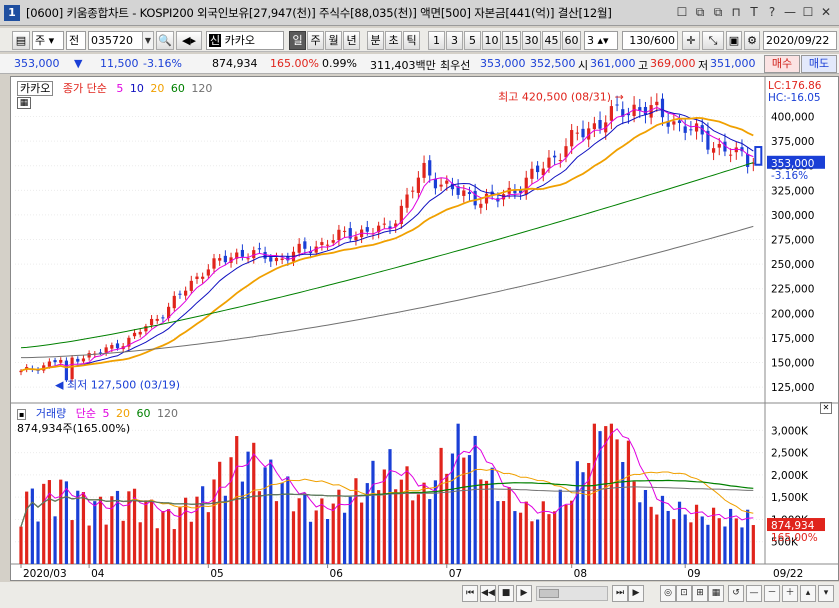  Describe the element at coordinates (736, 12) in the screenshot. I see `pin-icon: ⊓` at that location.